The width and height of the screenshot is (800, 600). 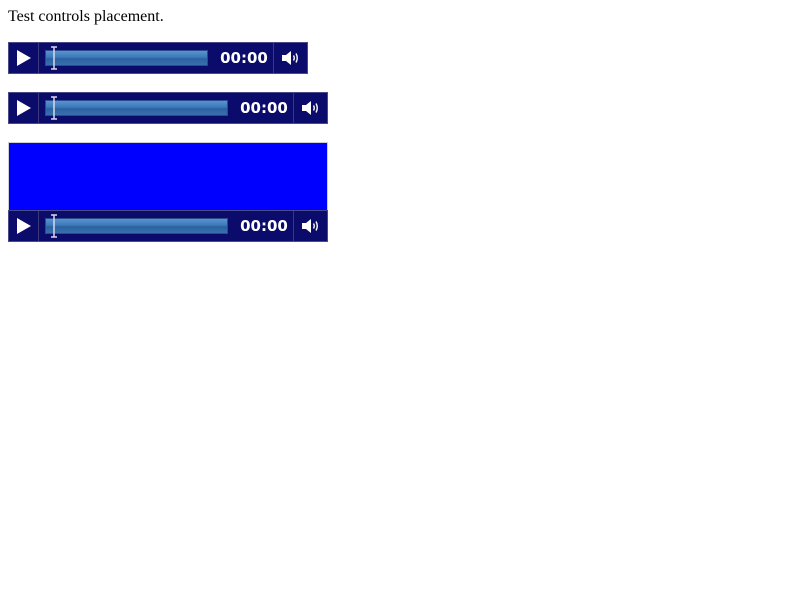 I want to click on media-controls-2: 00:00, so click(x=168, y=108).